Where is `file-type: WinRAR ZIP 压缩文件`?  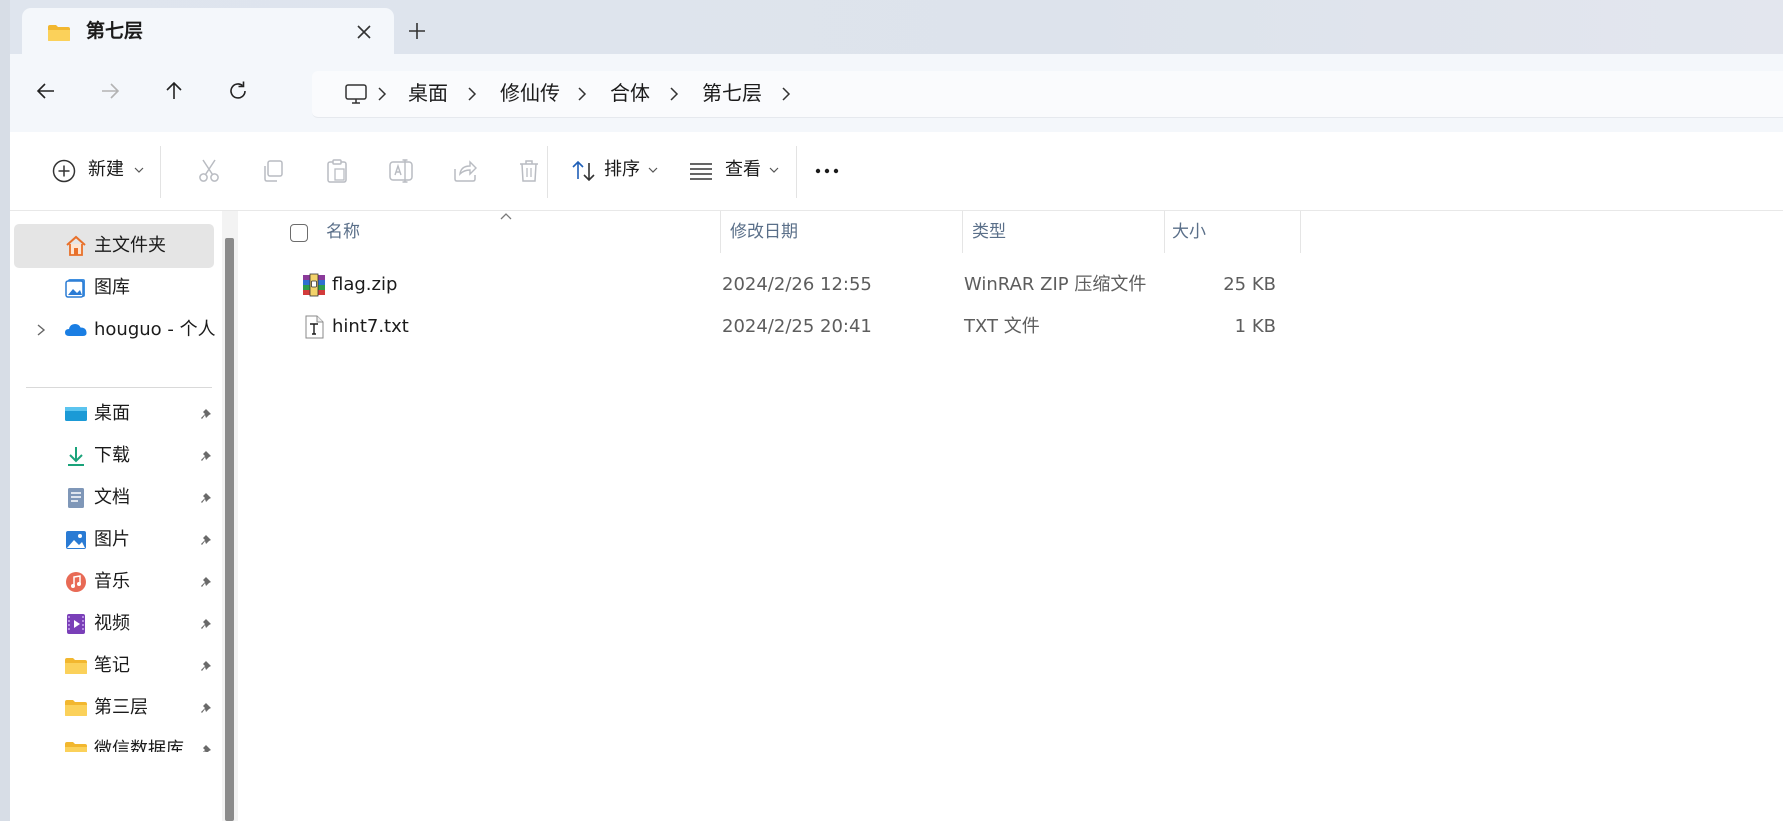 file-type: WinRAR ZIP 压缩文件 is located at coordinates (1055, 284).